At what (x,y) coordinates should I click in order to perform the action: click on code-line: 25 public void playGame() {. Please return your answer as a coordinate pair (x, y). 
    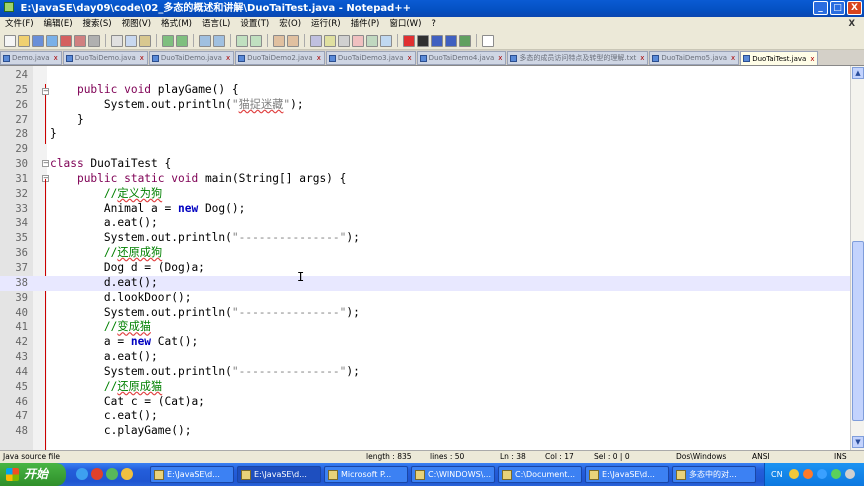
    Looking at the image, I should click on (425, 90).